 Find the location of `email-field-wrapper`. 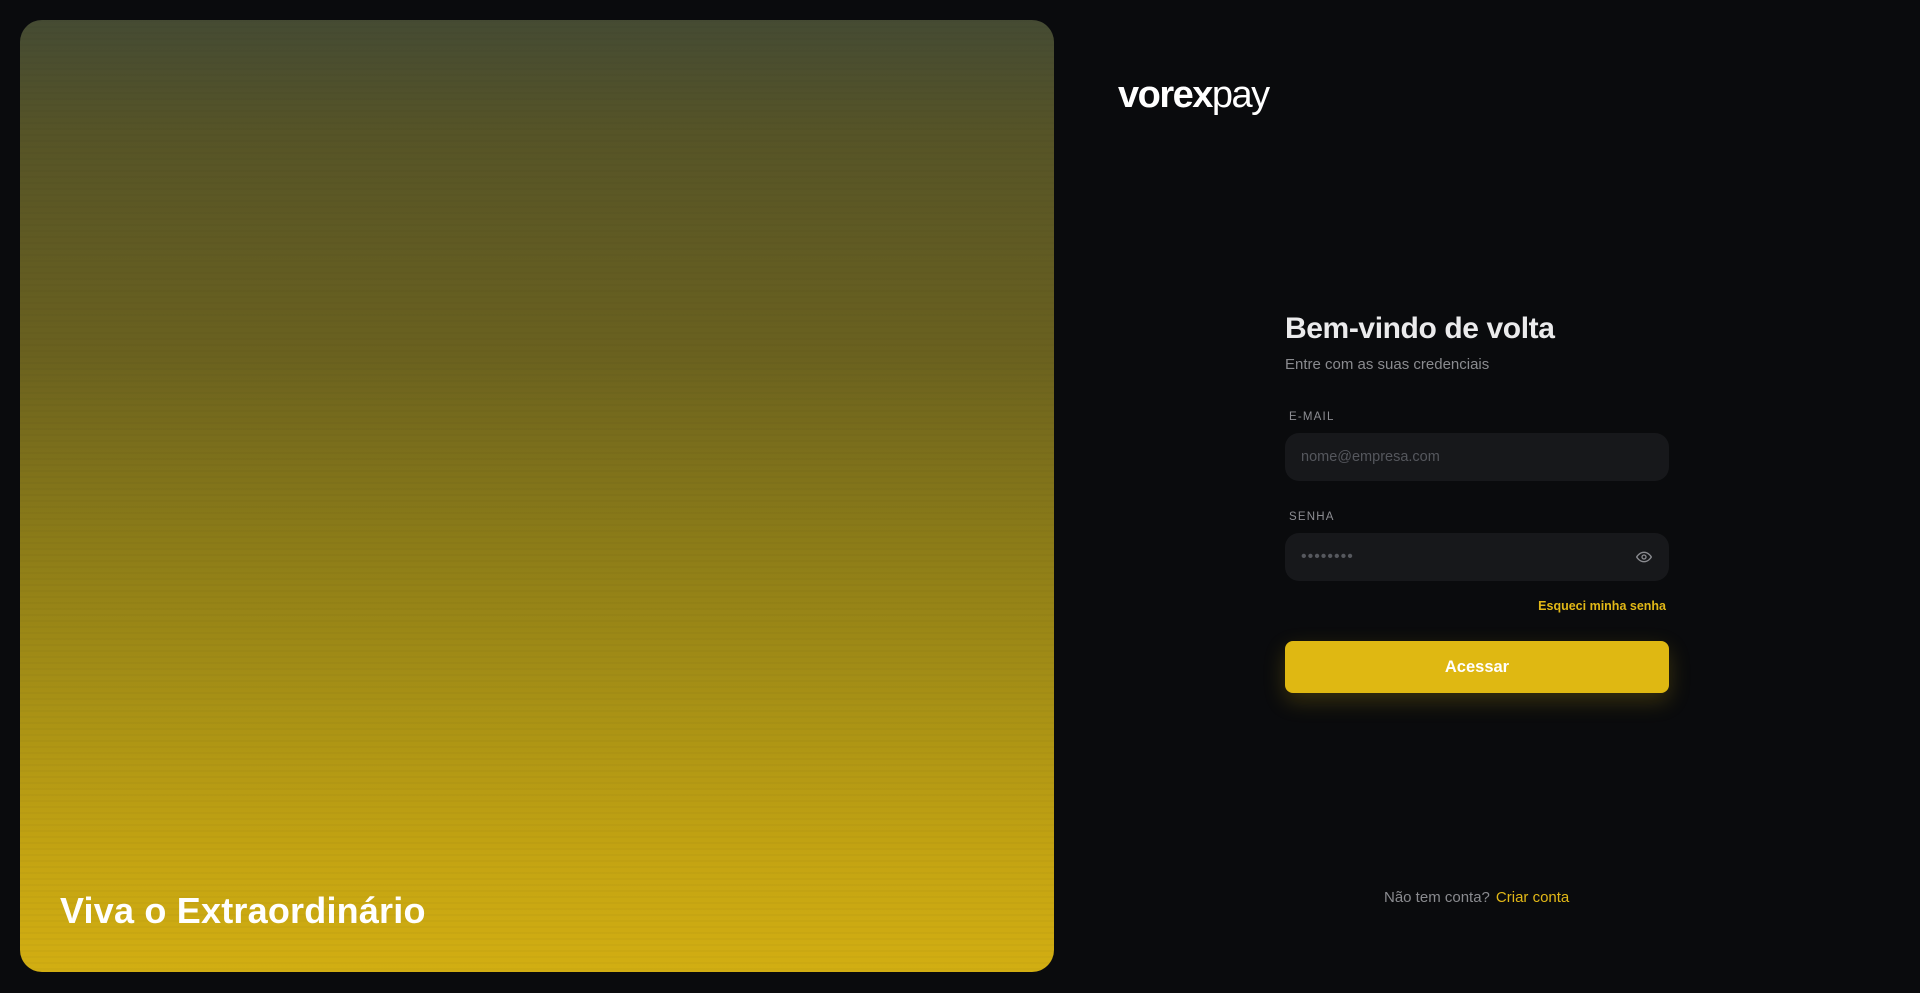

email-field-wrapper is located at coordinates (1477, 457).